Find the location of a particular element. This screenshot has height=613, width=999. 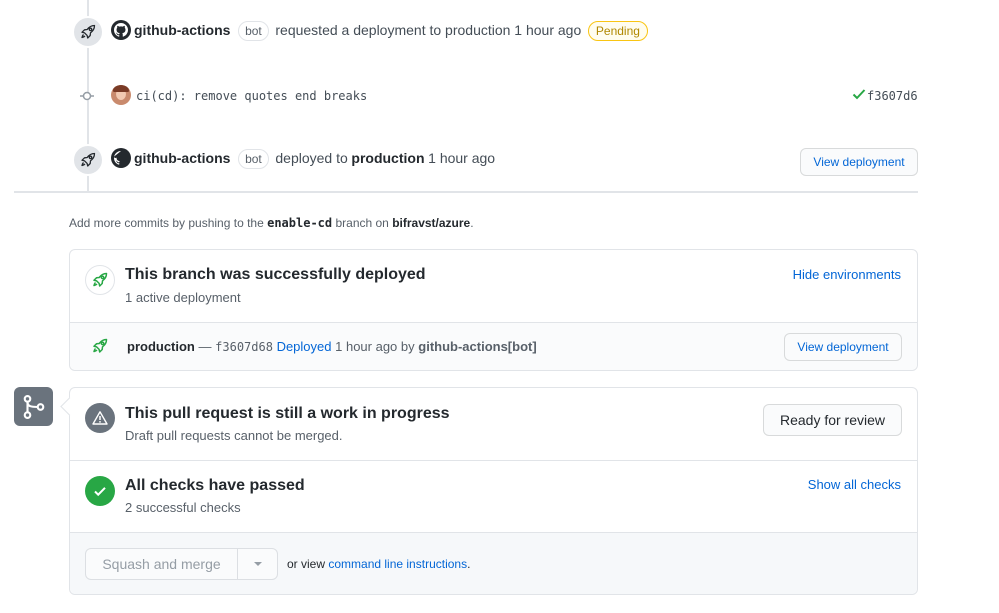

check-icon is located at coordinates (859, 94).